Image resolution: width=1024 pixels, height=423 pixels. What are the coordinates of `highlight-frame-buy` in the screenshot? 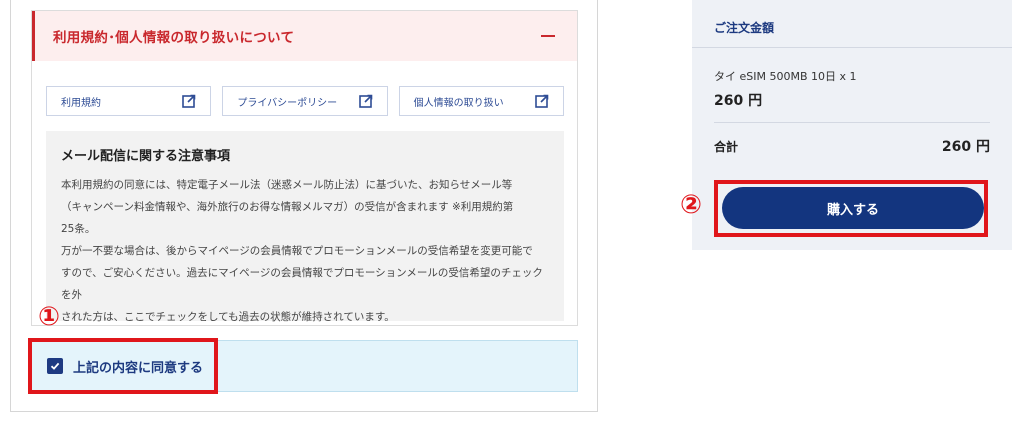 It's located at (851, 208).